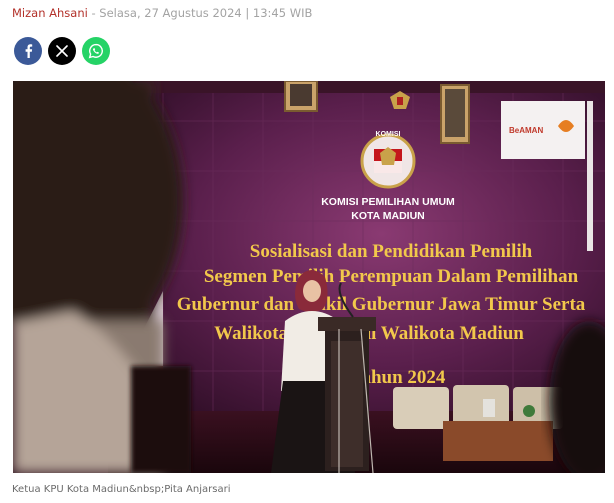 This screenshot has width=614, height=503. I want to click on banner-org: KOMISI PEMILIHAN UMUM, so click(388, 202).